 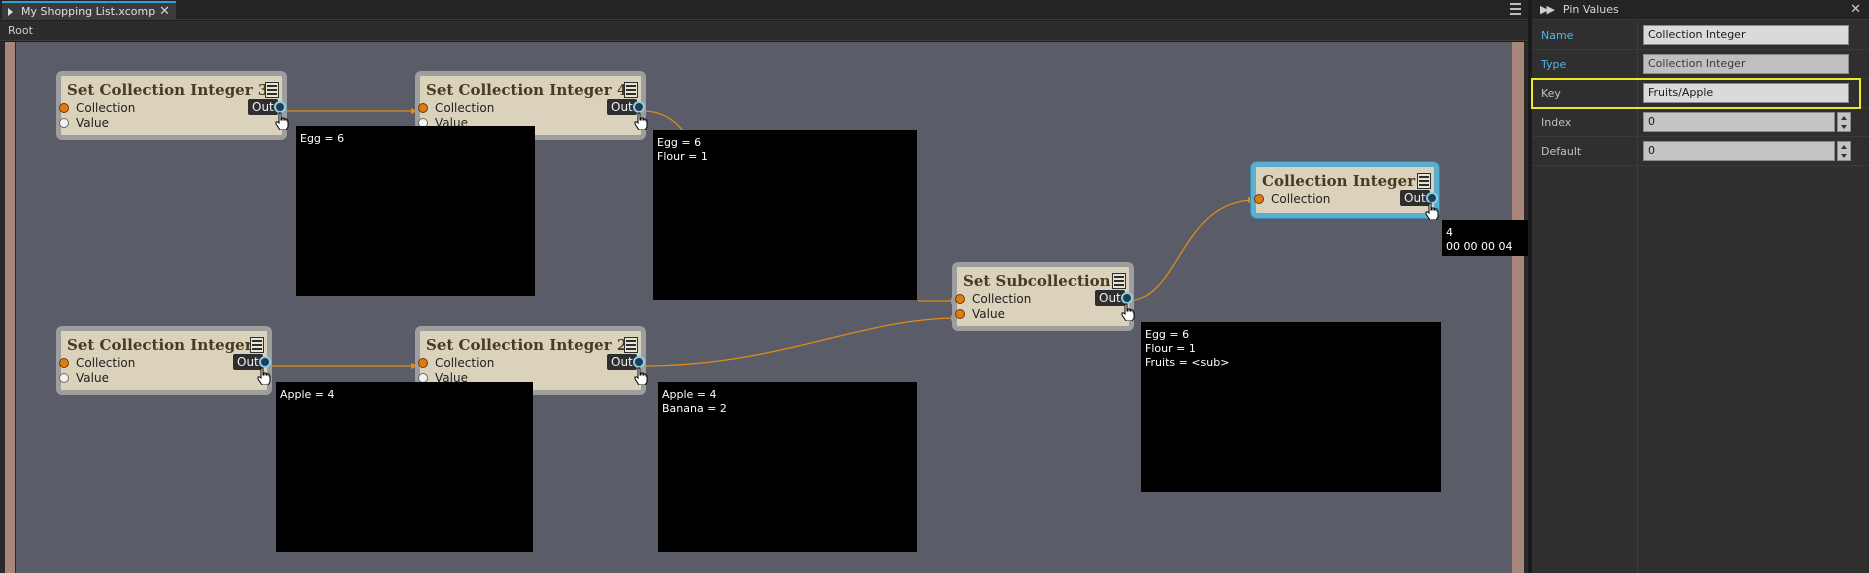 I want to click on node-title: Set Subcollection, so click(x=1037, y=281).